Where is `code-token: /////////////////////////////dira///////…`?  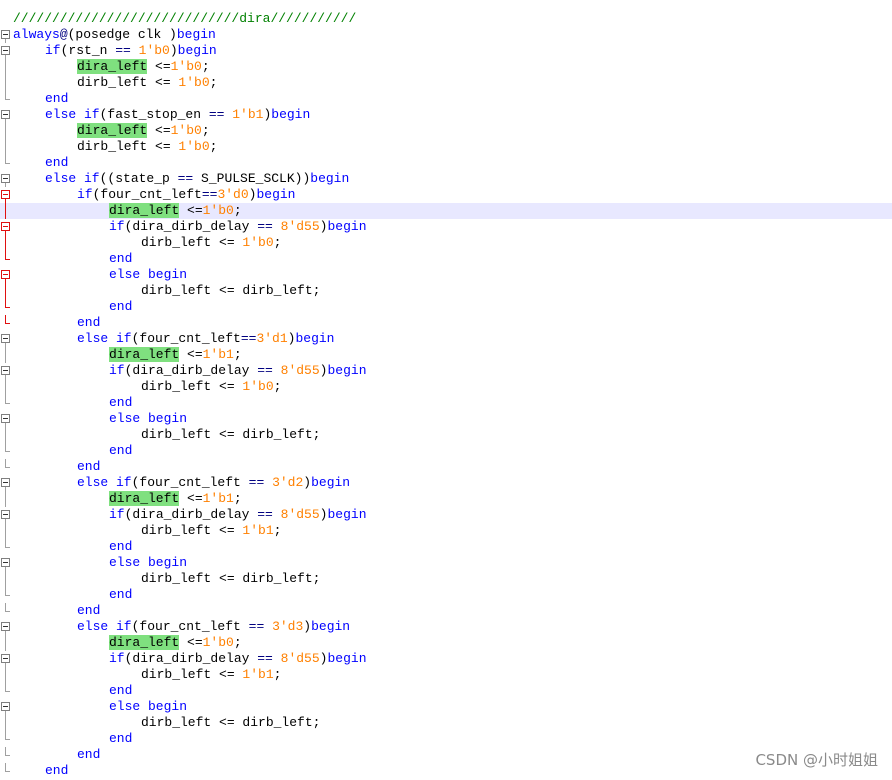
code-token: /////////////////////////////dira///////… is located at coordinates (185, 18).